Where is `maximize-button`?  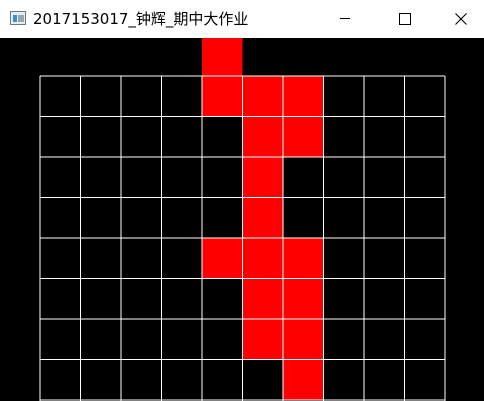 maximize-button is located at coordinates (405, 19).